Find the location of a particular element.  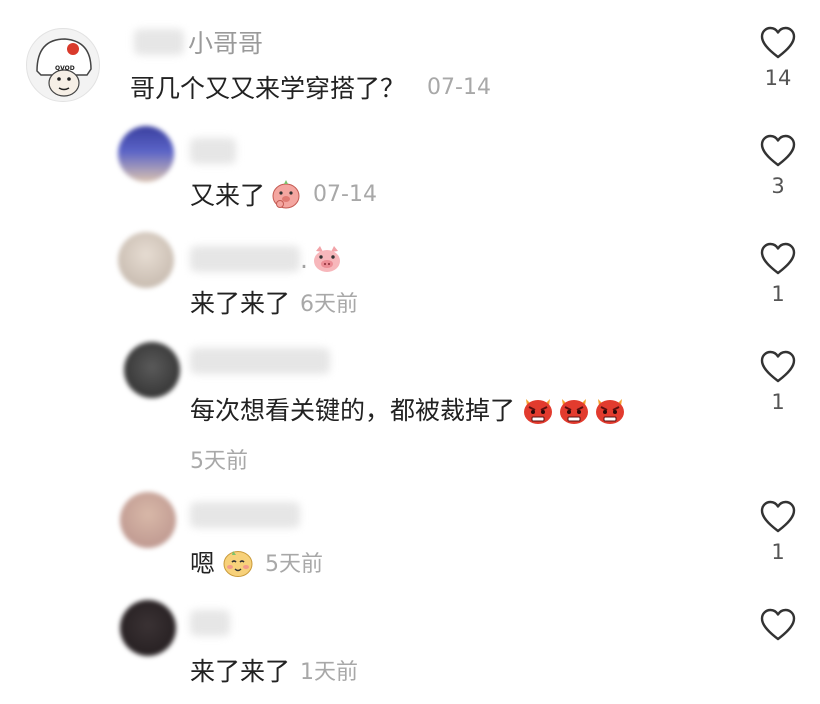

comment-username: 小哥哥 is located at coordinates (198, 42).